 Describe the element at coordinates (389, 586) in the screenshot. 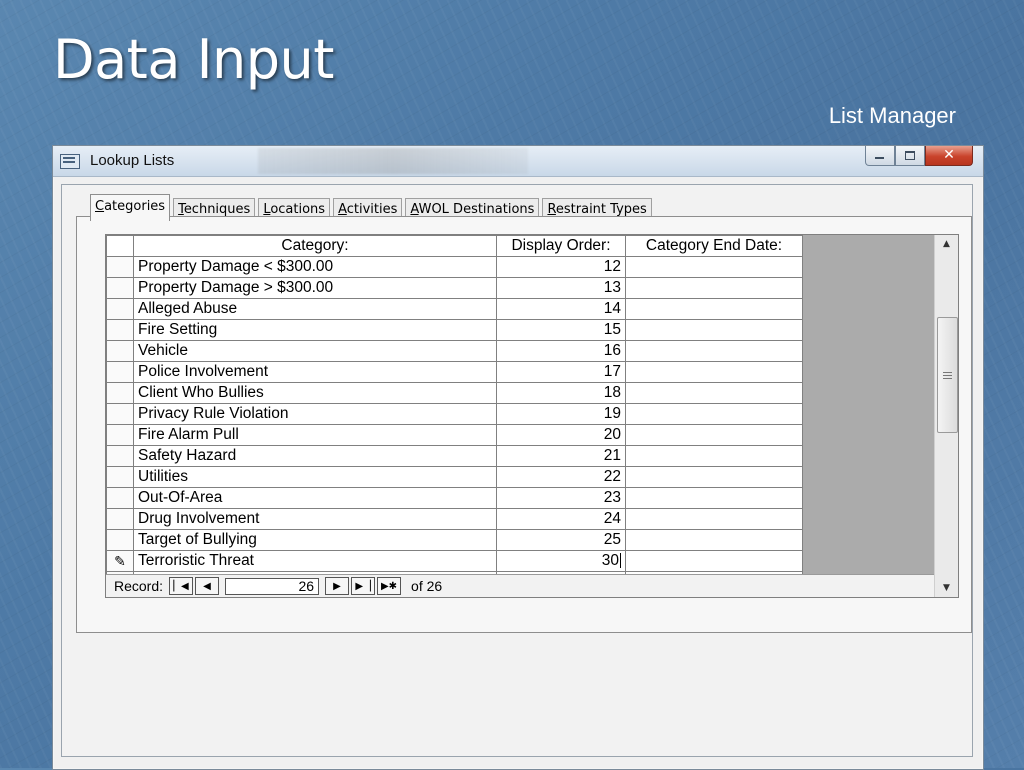

I see `new-record-button: ▶✱` at that location.